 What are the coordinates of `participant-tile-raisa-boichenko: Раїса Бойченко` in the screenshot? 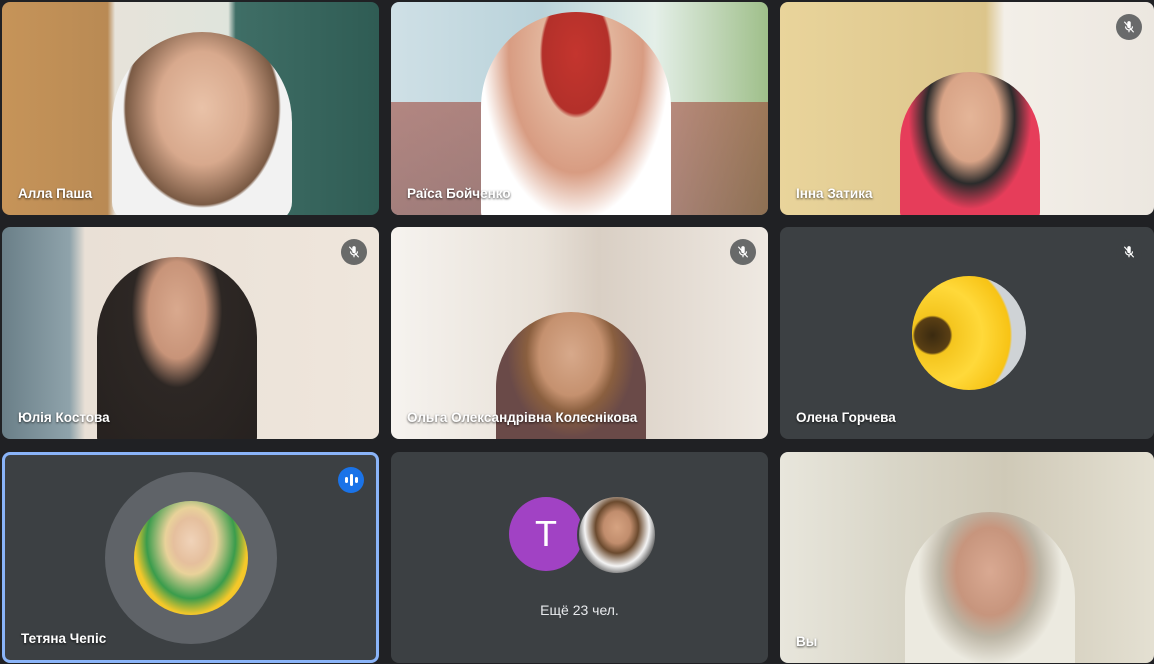 It's located at (579, 108).